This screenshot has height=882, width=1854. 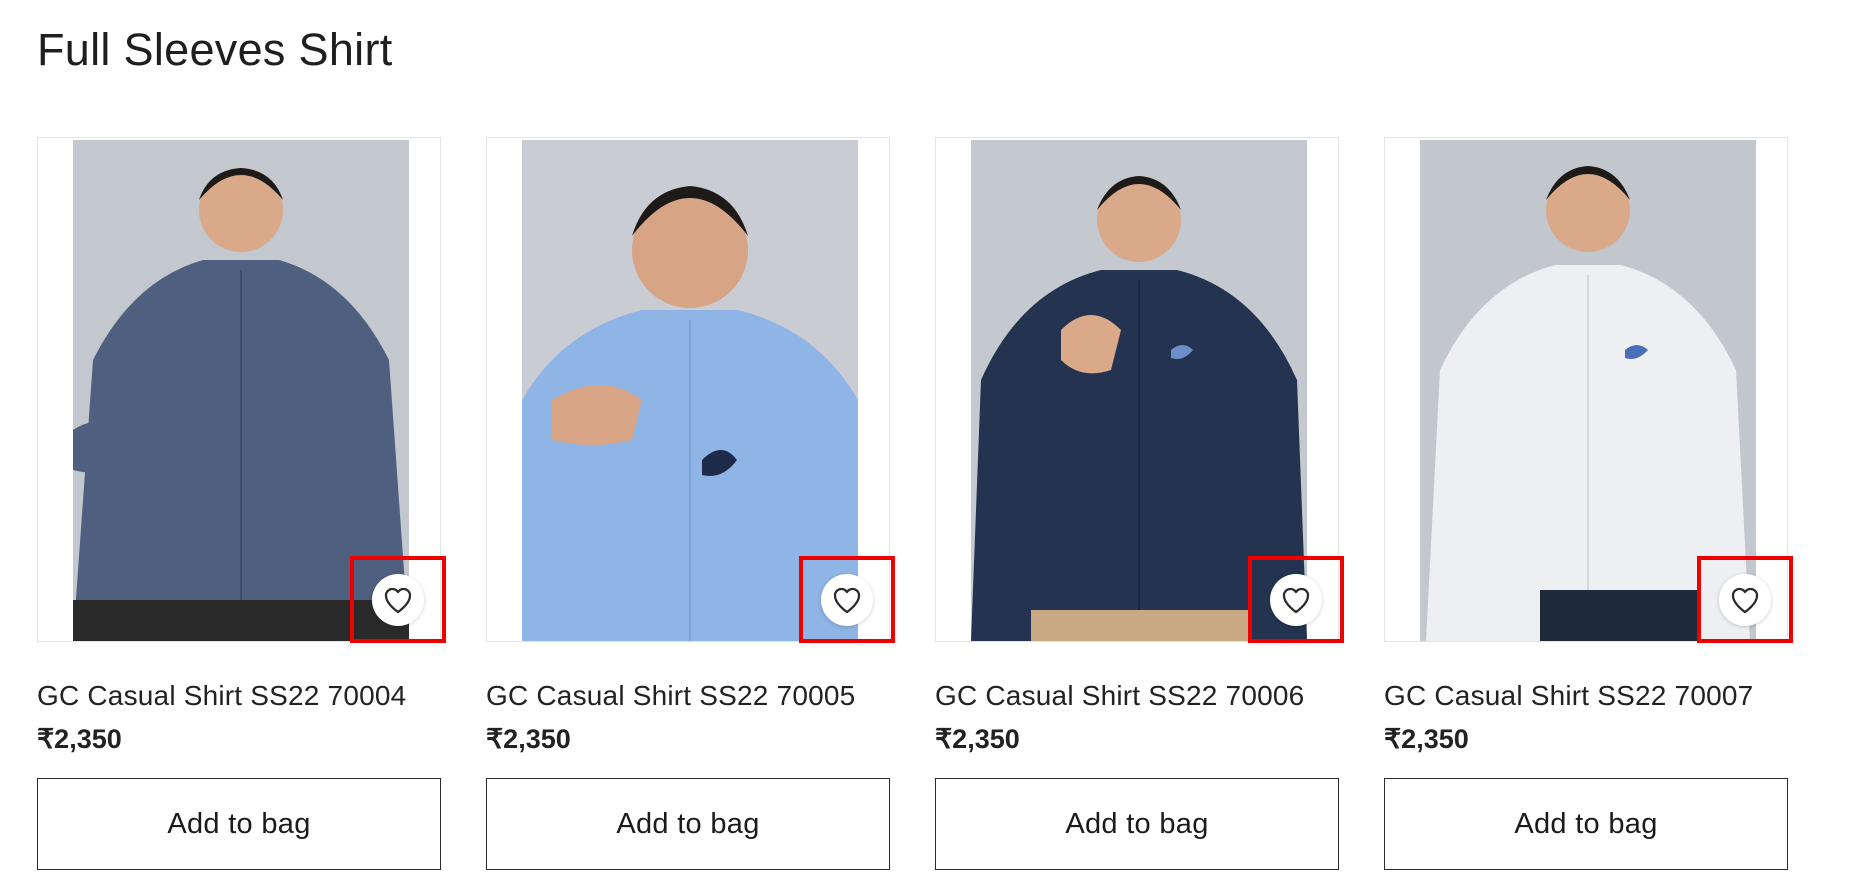 I want to click on product-name: GC Casual Shirt SS22 70007, so click(x=1586, y=696).